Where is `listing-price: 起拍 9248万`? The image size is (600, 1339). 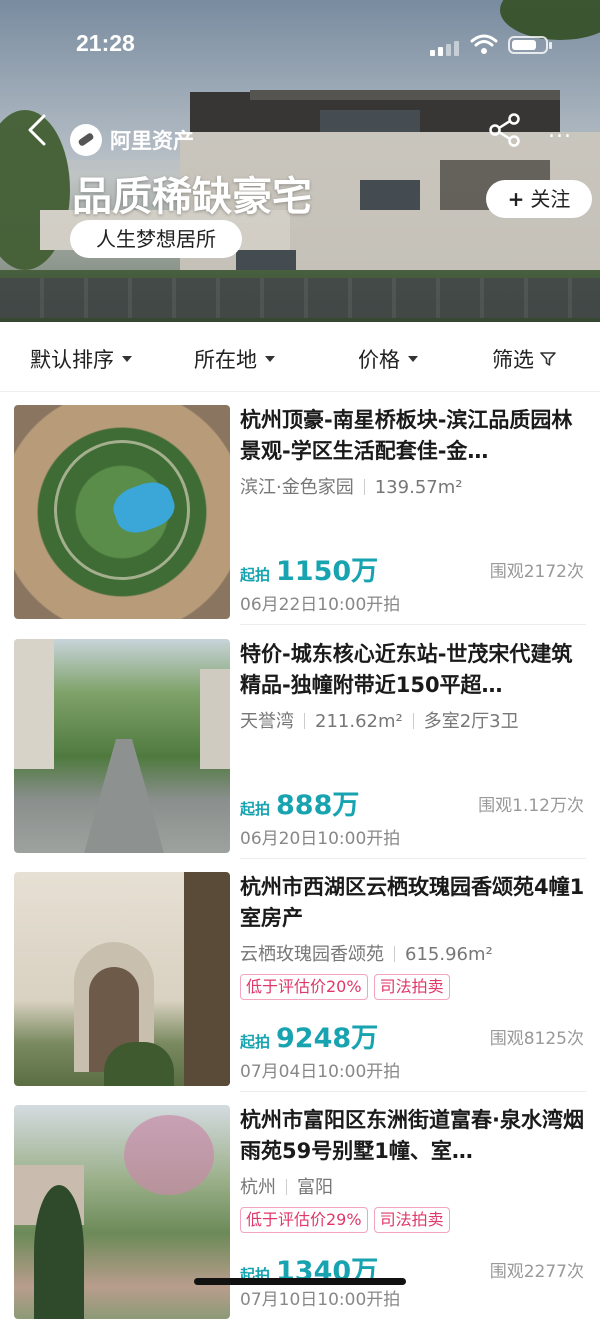
listing-price: 起拍 9248万 is located at coordinates (309, 1035).